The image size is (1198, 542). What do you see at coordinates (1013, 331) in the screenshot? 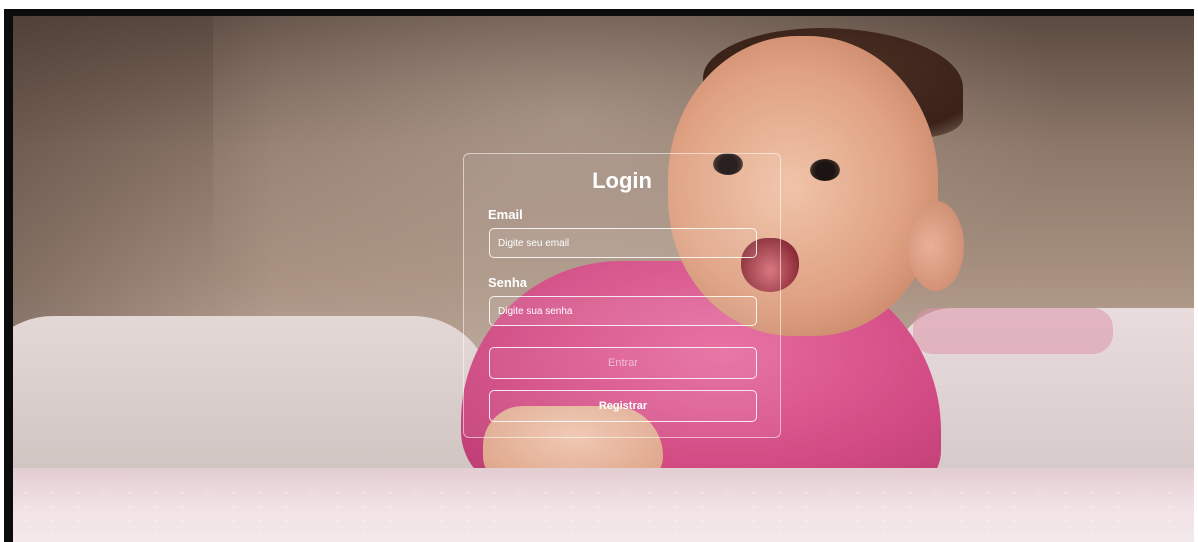
I see `pink-blanket` at bounding box center [1013, 331].